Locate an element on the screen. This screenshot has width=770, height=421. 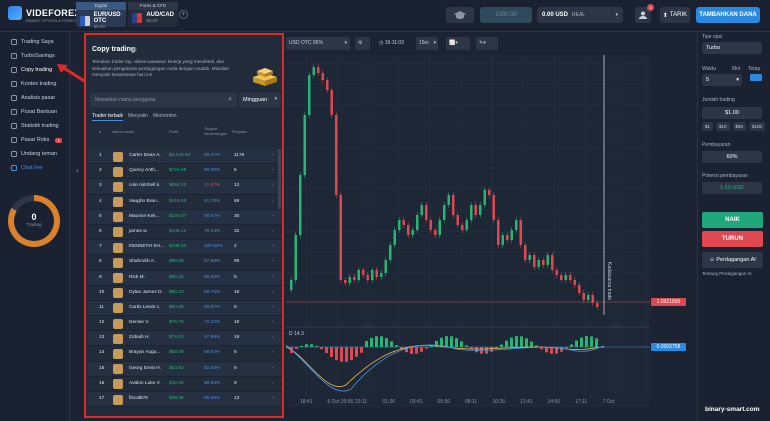
table-row: 12 Denise V. $76.76 72.22% 18 › is located at coordinates (185, 324).